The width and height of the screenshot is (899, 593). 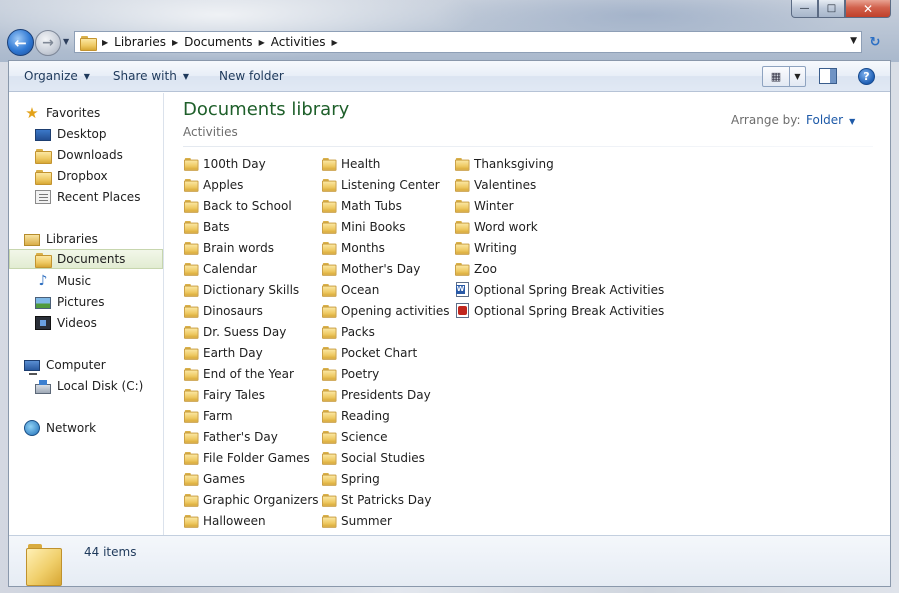 What do you see at coordinates (251, 205) in the screenshot?
I see `folder-item: Back to School` at bounding box center [251, 205].